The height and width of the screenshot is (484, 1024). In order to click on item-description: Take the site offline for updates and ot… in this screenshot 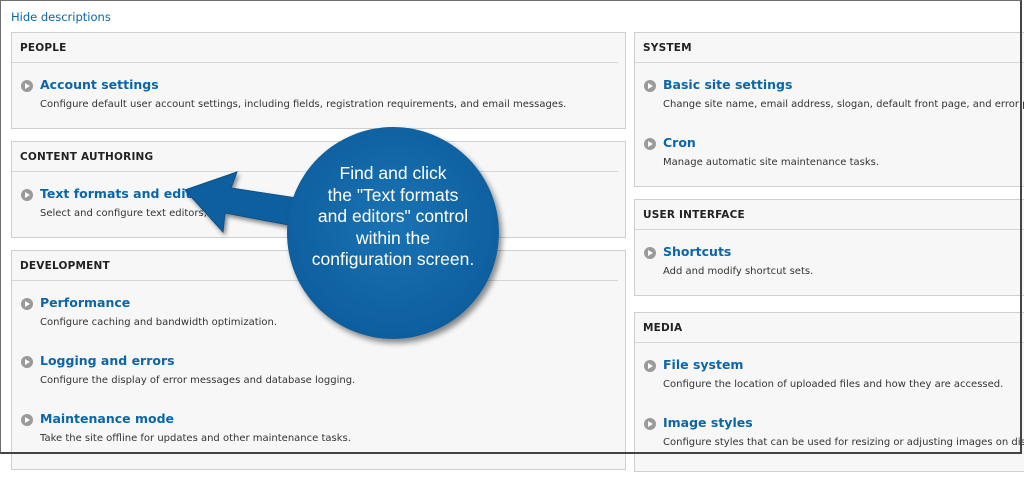, I will do `click(195, 438)`.